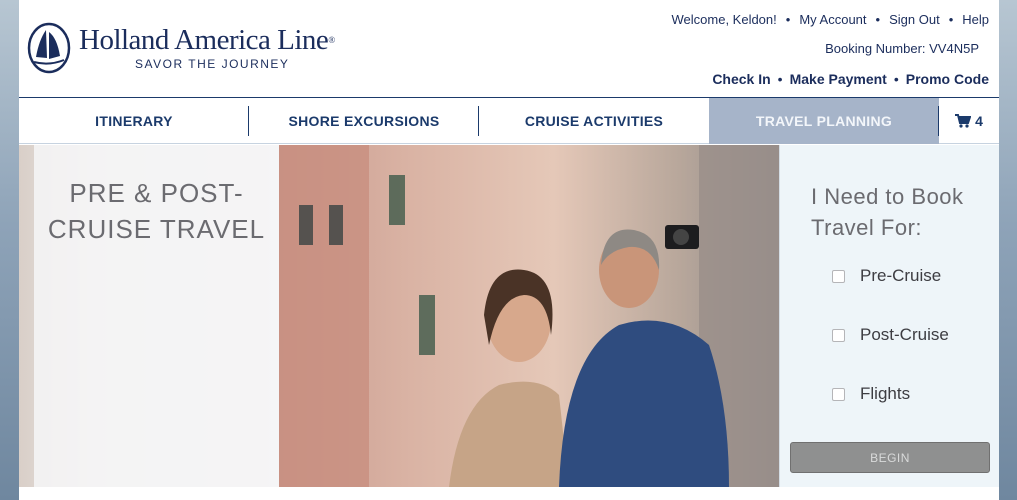 This screenshot has height=500, width=1017. Describe the element at coordinates (589, 356) in the screenshot. I see `couple-figures` at that location.